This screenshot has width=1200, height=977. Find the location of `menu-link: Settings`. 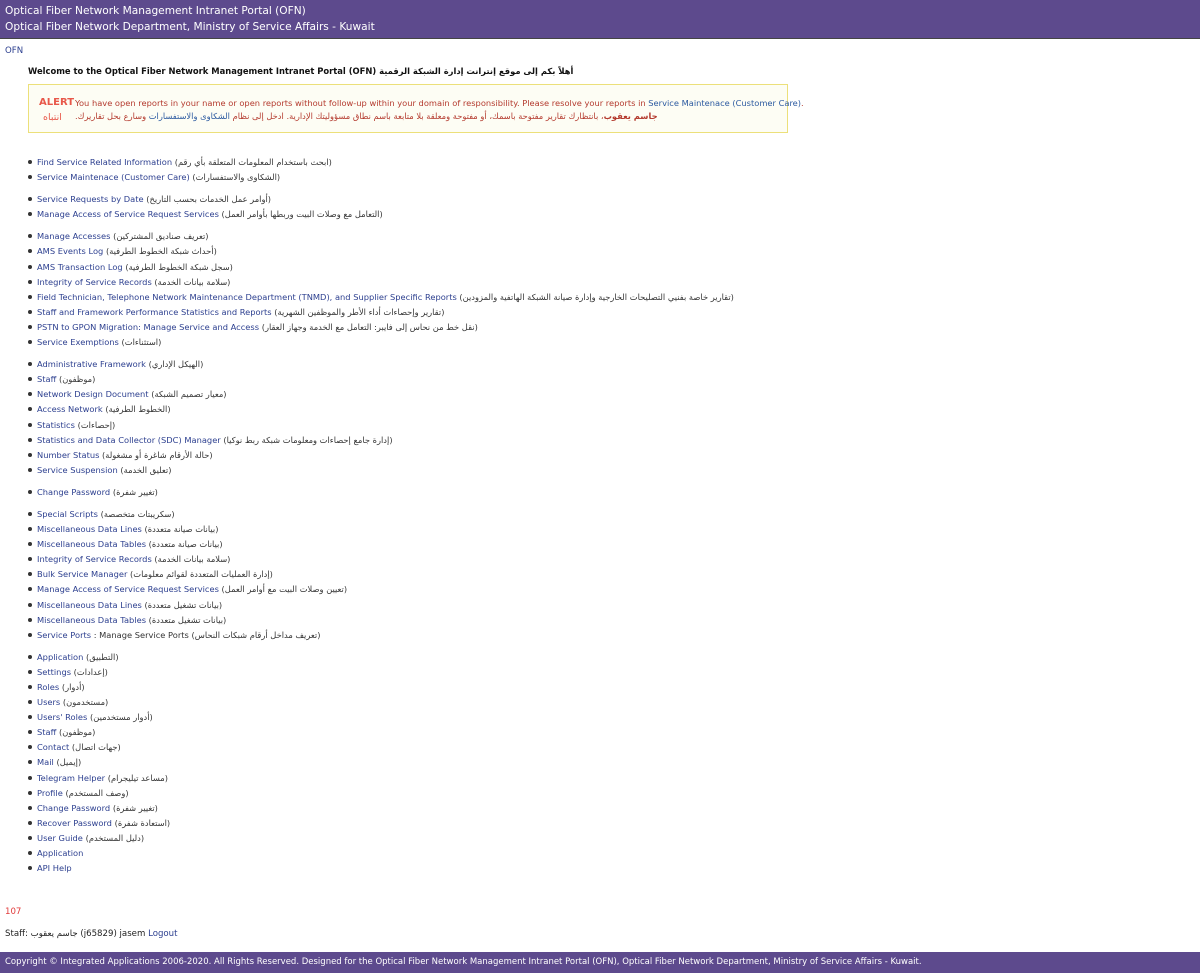

menu-link: Settings is located at coordinates (54, 672).